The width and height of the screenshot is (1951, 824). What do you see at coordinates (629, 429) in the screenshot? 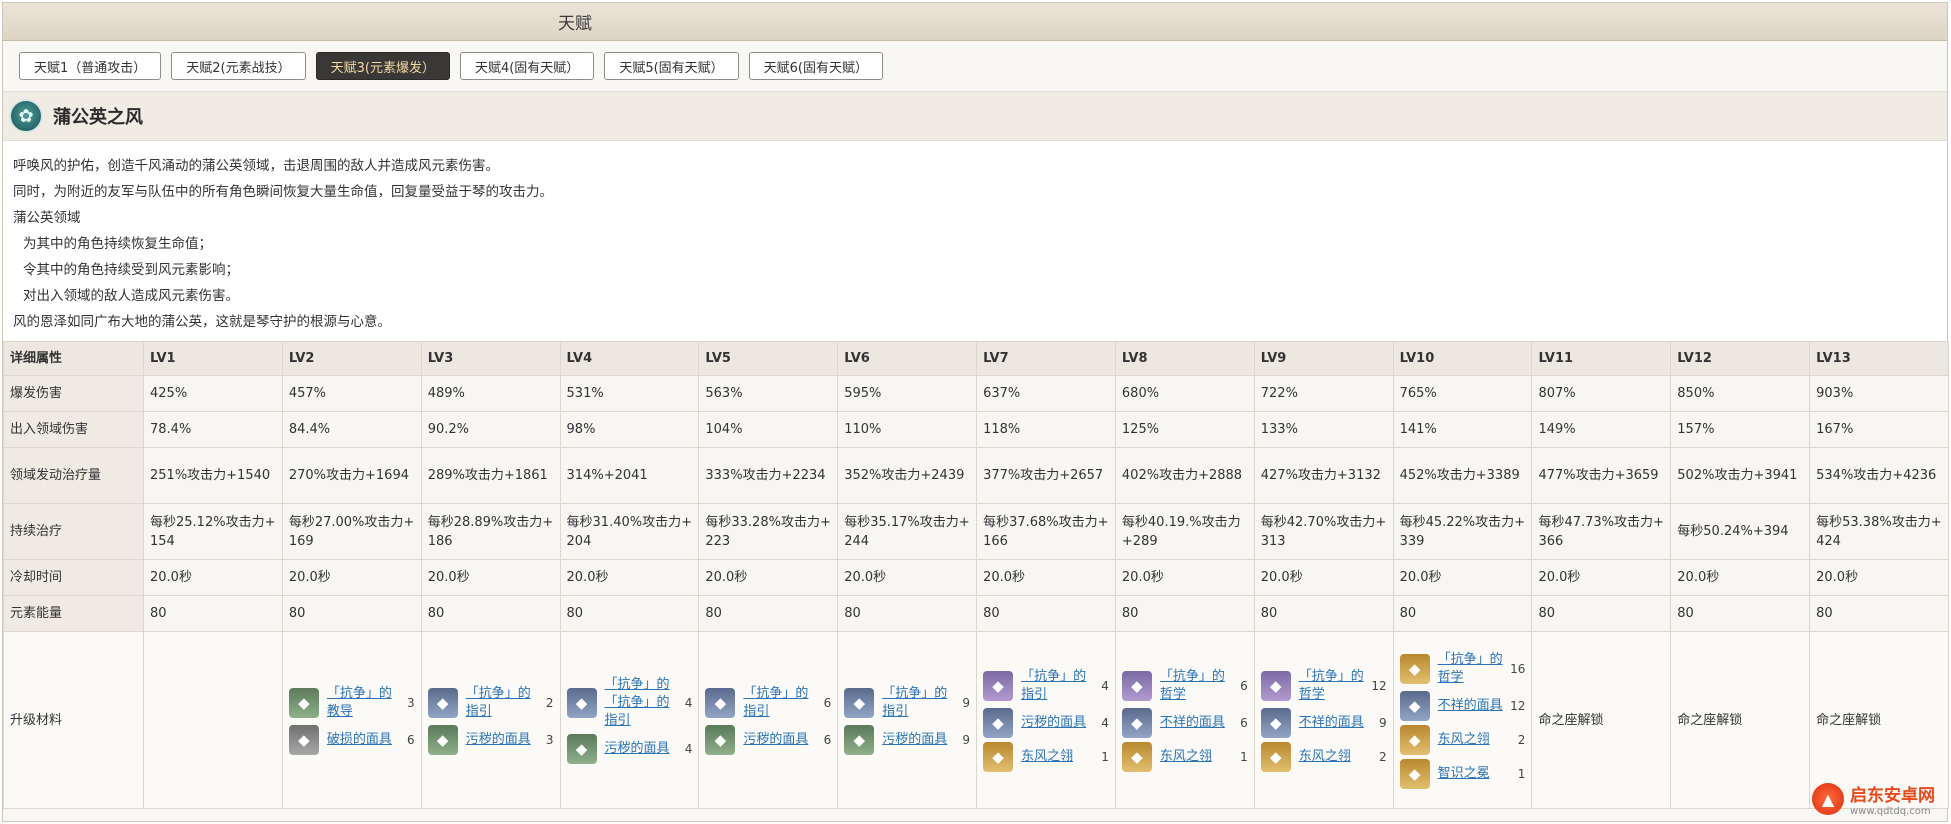
I see `table-cell: 98%` at bounding box center [629, 429].